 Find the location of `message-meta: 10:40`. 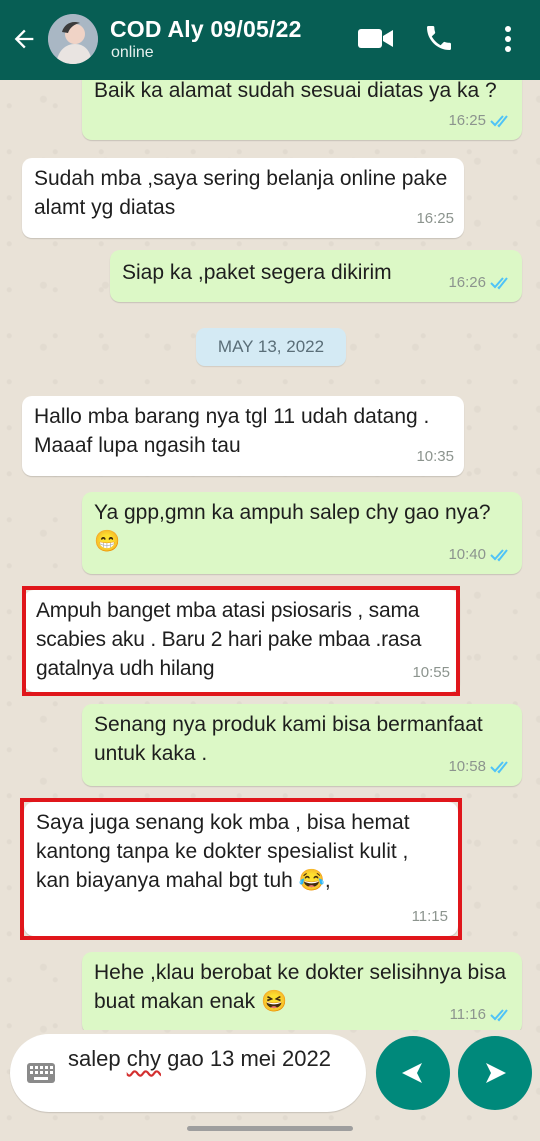

message-meta: 10:40 is located at coordinates (480, 554).